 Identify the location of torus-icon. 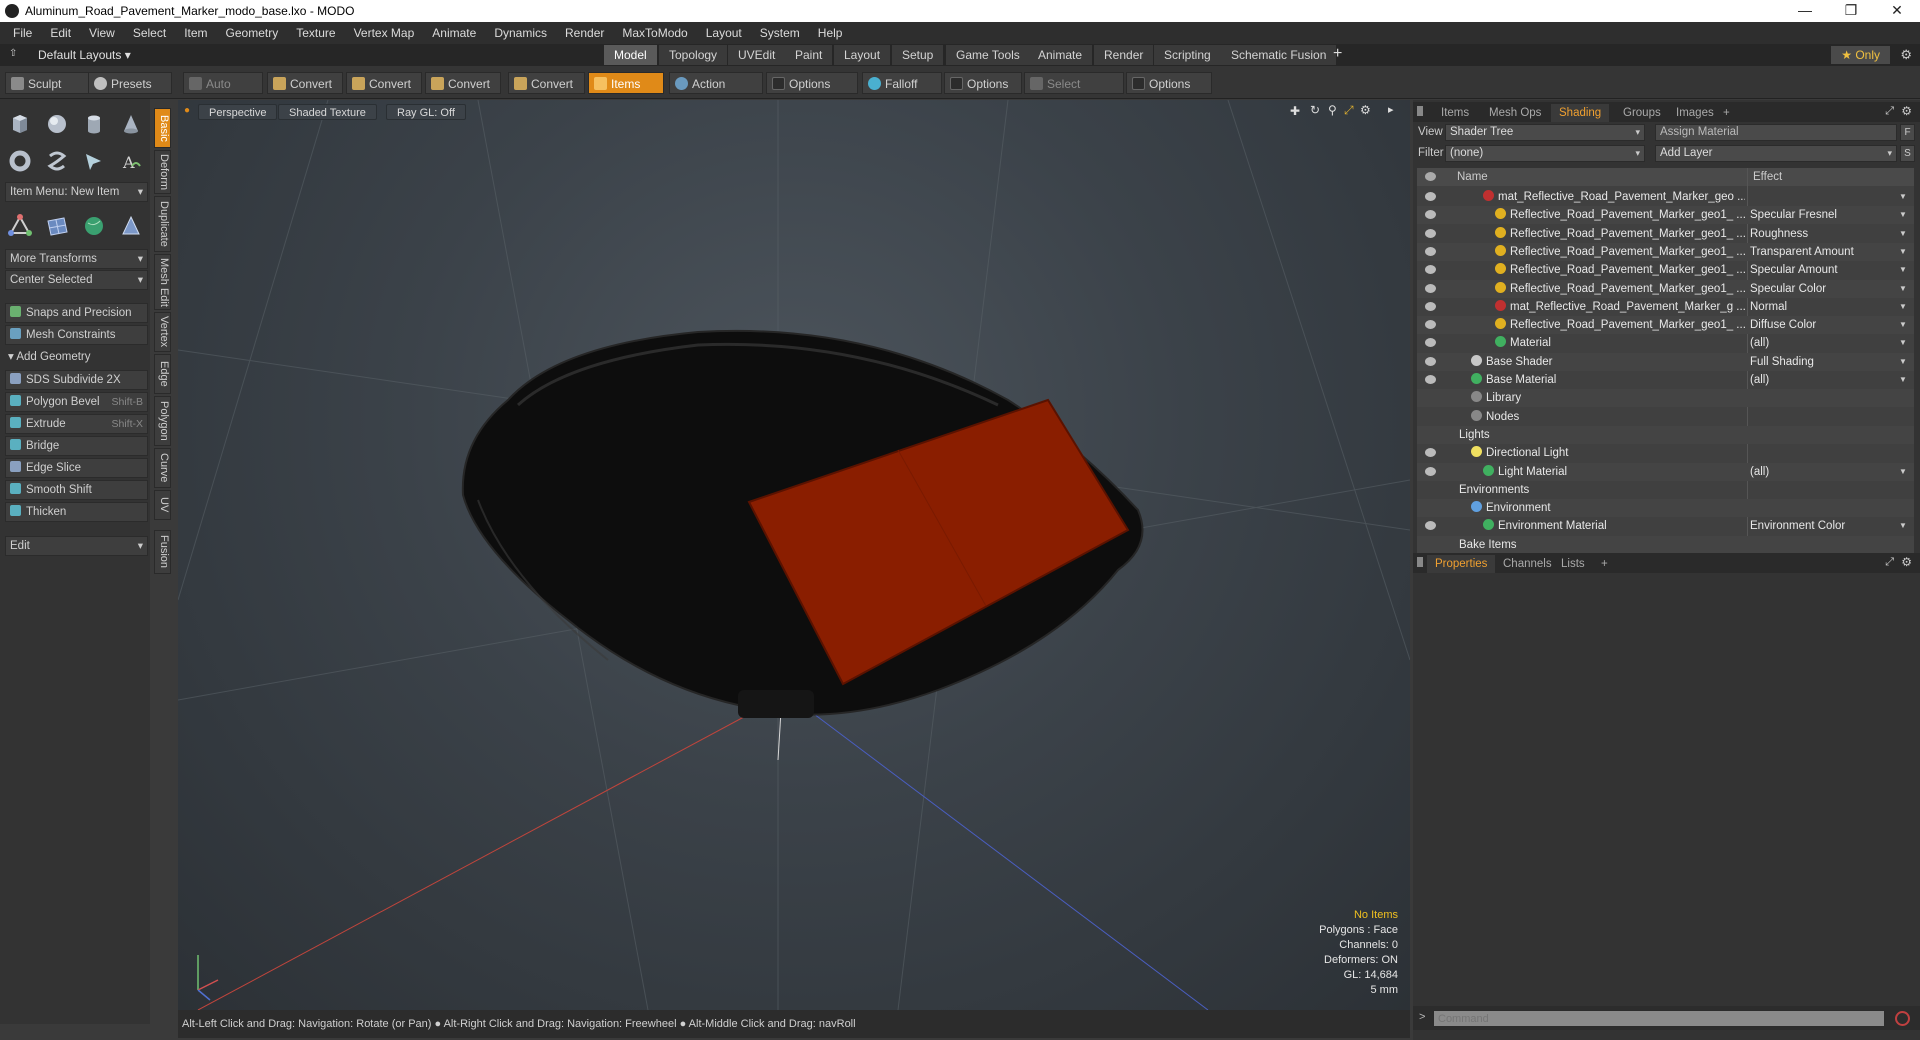
(20, 161).